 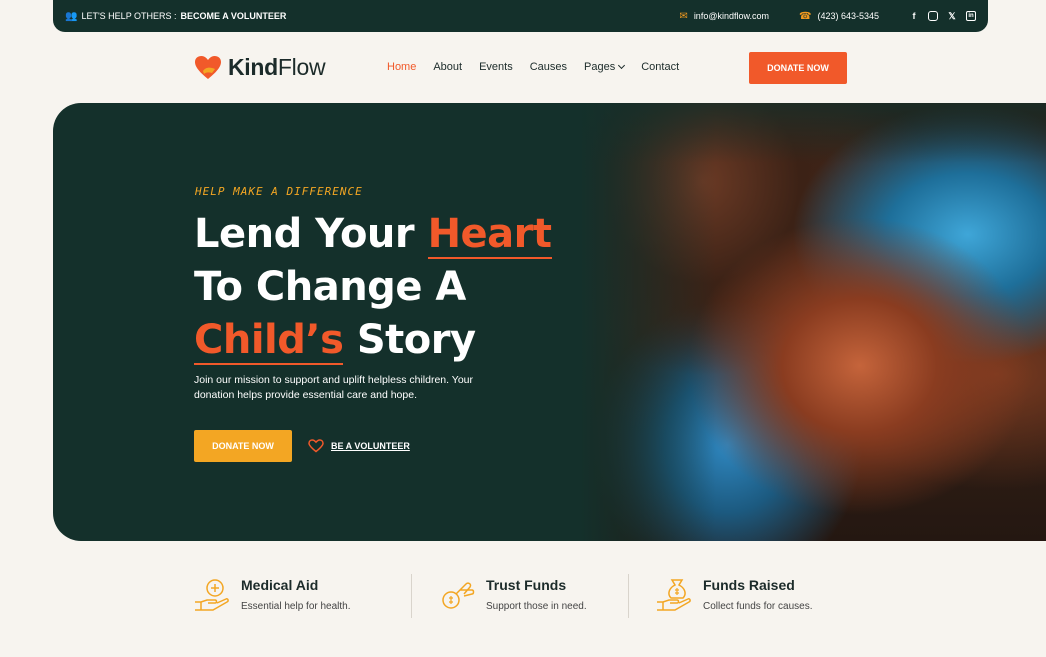 What do you see at coordinates (212, 595) in the screenshot?
I see `medical-aid-icon` at bounding box center [212, 595].